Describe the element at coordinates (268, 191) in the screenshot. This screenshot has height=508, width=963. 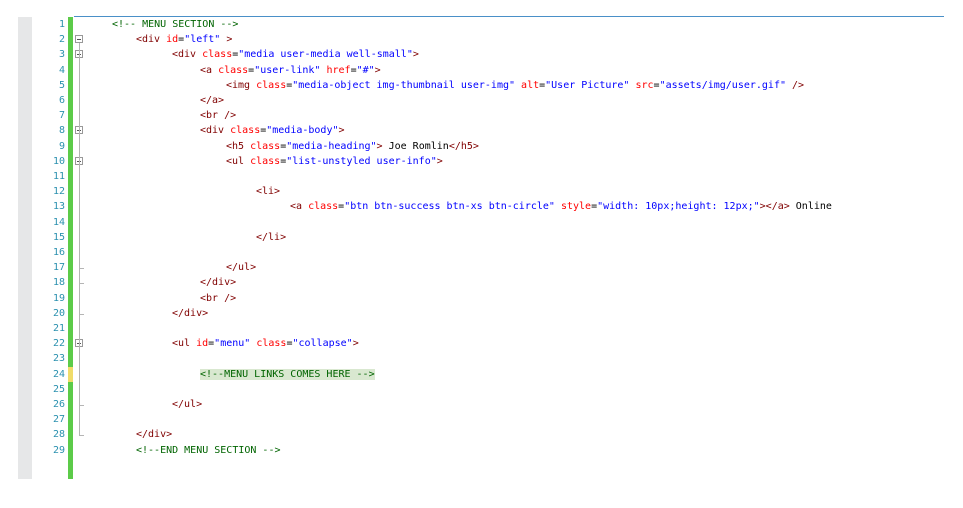
I see `code-line: <li>` at that location.